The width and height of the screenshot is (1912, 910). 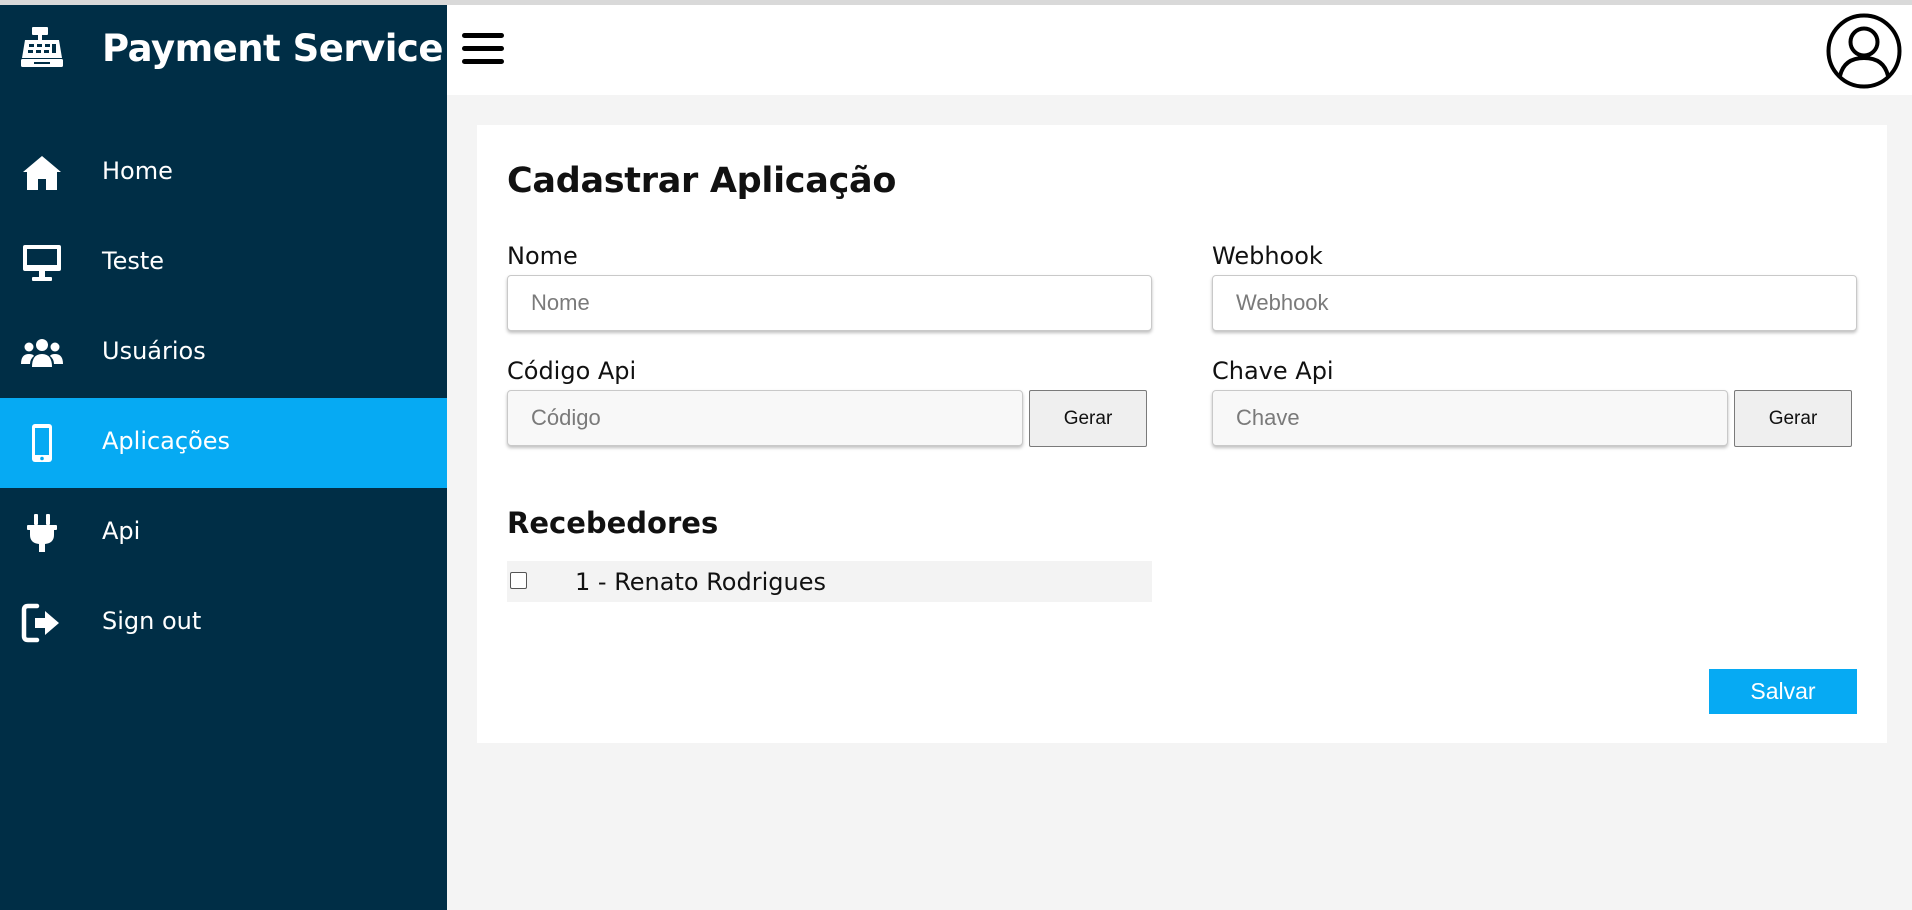 I want to click on save-button: Salvar, so click(x=1783, y=691).